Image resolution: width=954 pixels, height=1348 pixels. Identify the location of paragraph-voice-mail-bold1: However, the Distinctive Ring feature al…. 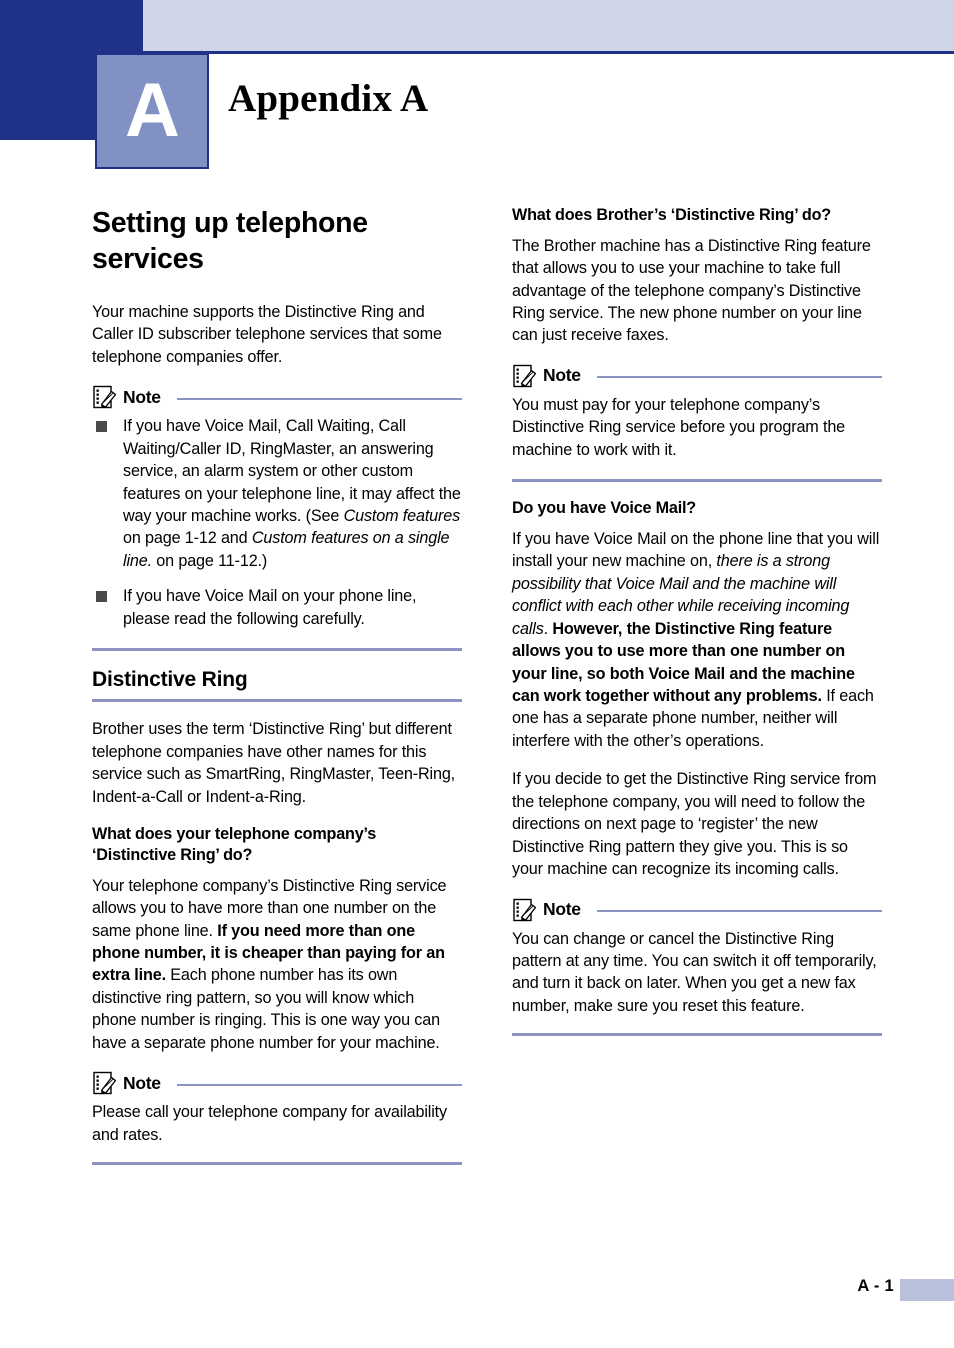
(683, 662).